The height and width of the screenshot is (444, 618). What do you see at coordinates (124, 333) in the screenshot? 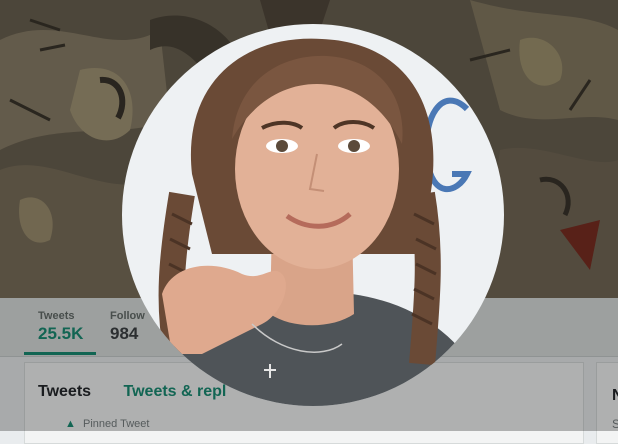
I see `following-stat-value: 984` at bounding box center [124, 333].